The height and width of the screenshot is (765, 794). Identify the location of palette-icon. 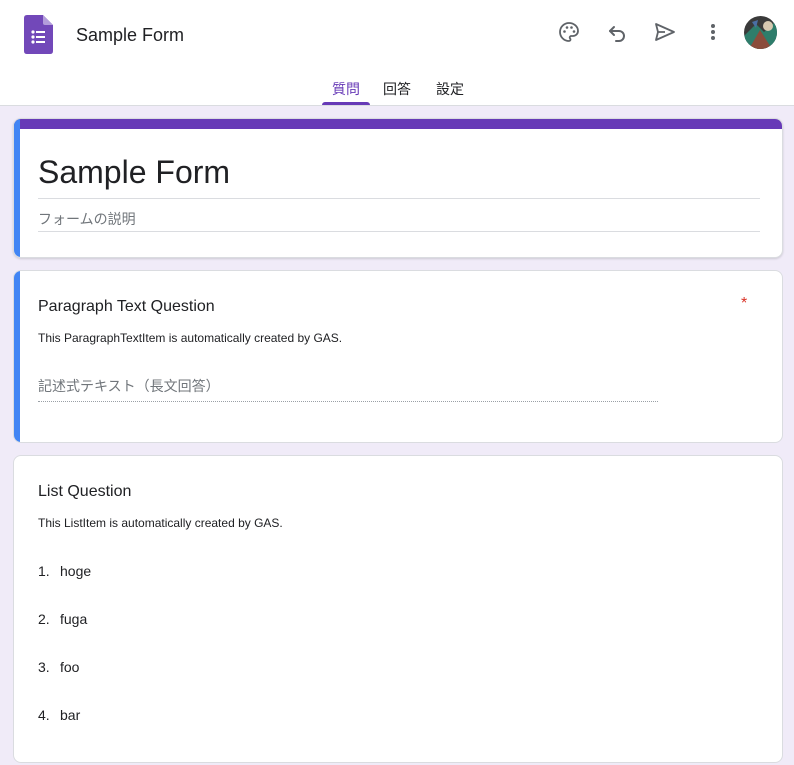
(569, 32).